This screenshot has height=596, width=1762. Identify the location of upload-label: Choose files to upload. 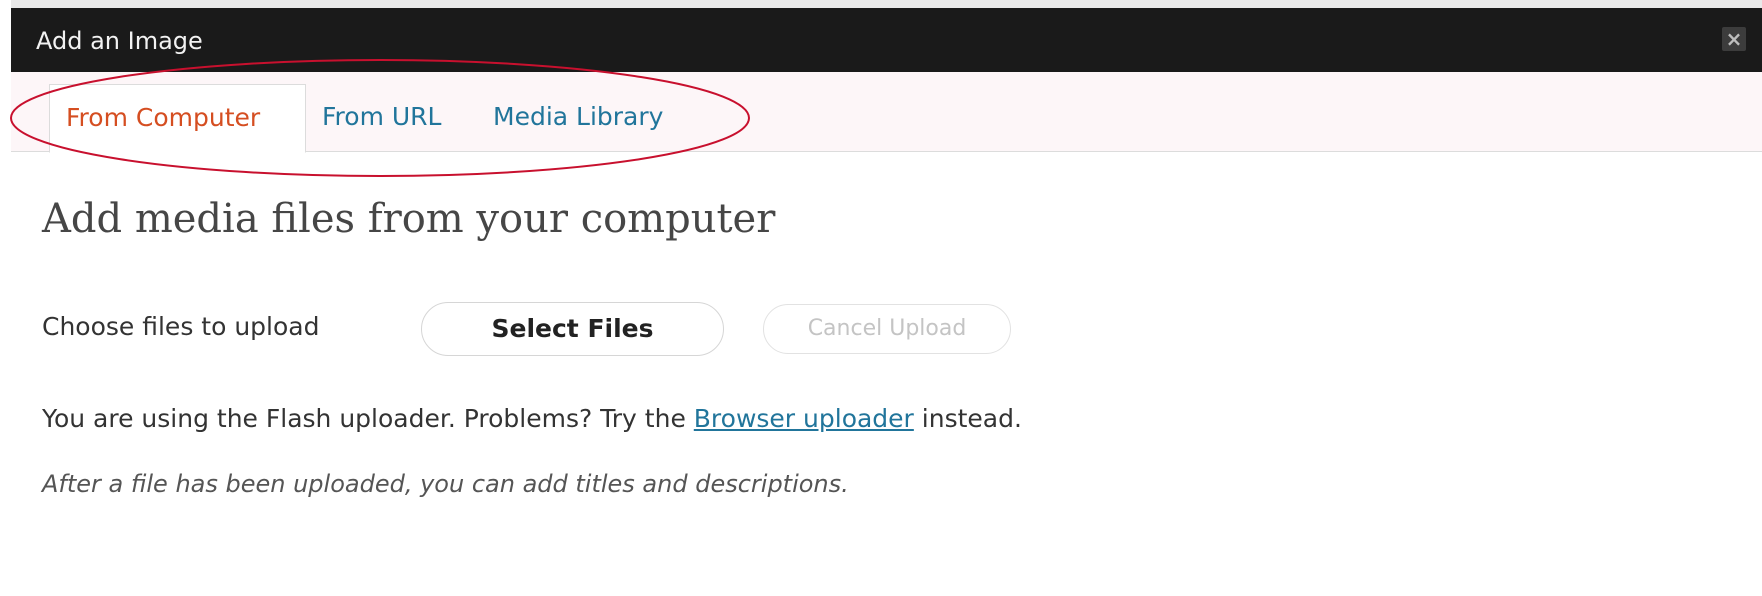
(181, 326).